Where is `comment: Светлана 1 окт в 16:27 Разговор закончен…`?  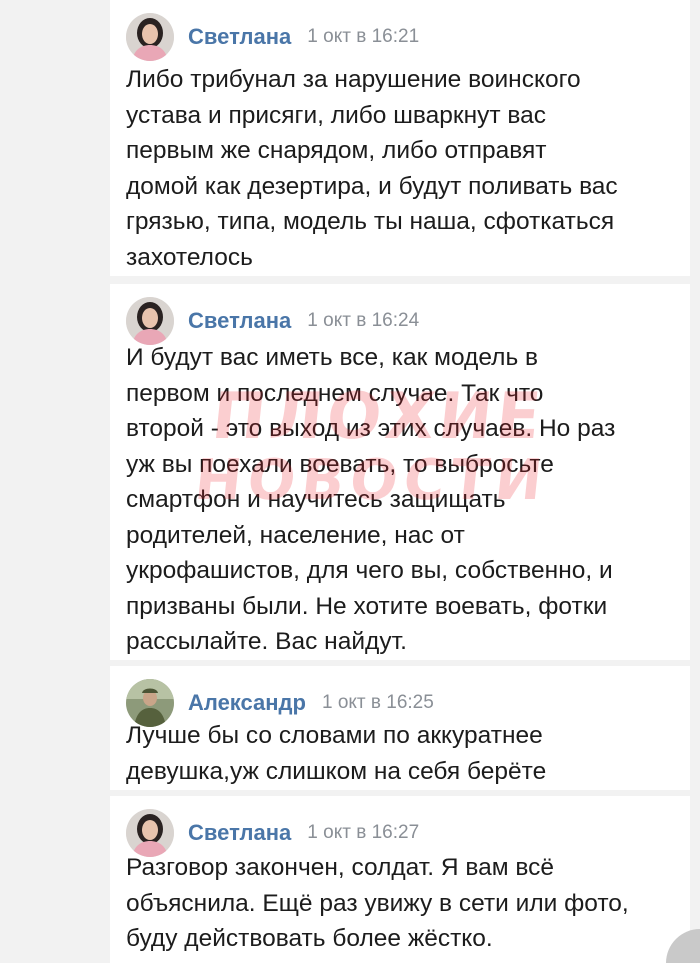
comment: Светлана 1 окт в 16:27 Разговор закончен… is located at coordinates (400, 879).